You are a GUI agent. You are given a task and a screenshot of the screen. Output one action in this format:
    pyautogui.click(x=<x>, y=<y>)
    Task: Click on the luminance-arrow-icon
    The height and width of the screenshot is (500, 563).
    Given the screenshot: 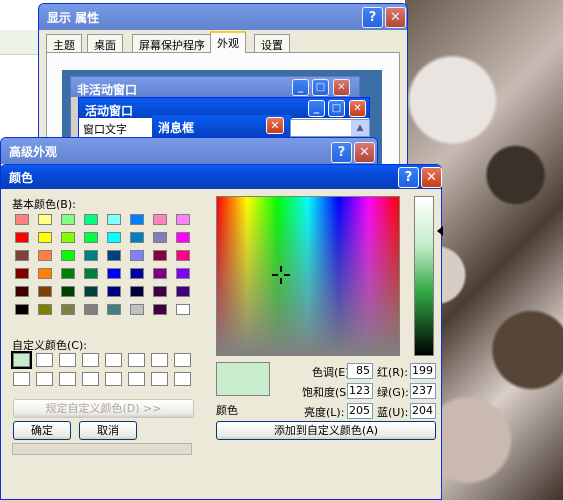 What is the action you would take?
    pyautogui.click(x=440, y=231)
    